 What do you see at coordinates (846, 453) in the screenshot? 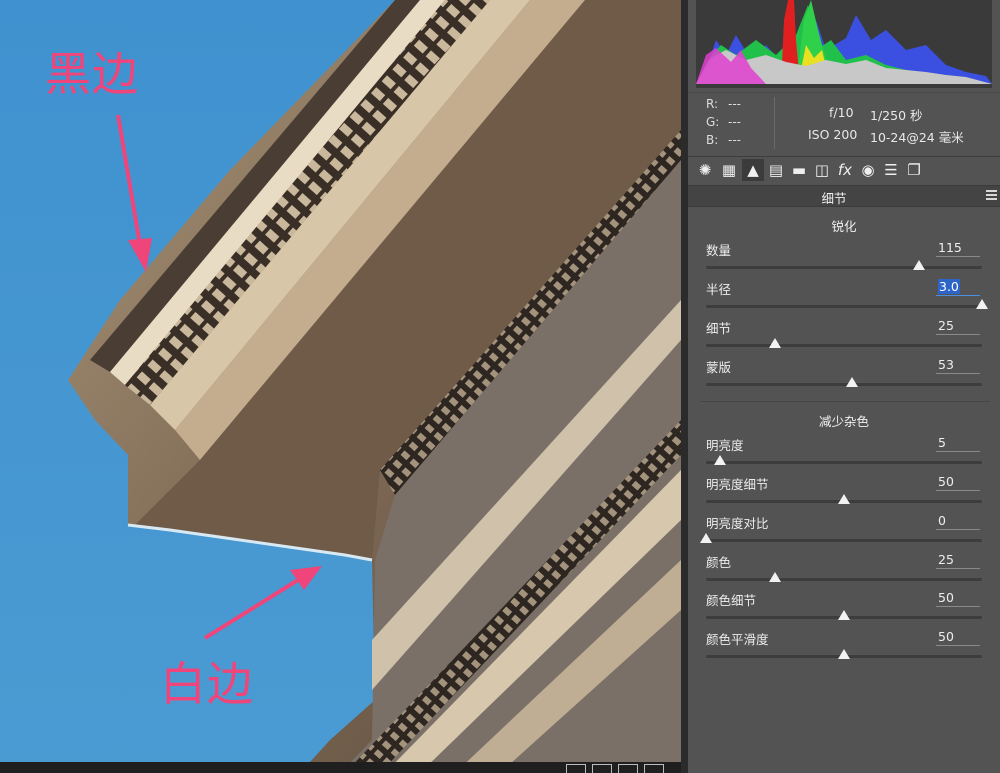
I see `slider-luminance: 明亮度 5` at bounding box center [846, 453].